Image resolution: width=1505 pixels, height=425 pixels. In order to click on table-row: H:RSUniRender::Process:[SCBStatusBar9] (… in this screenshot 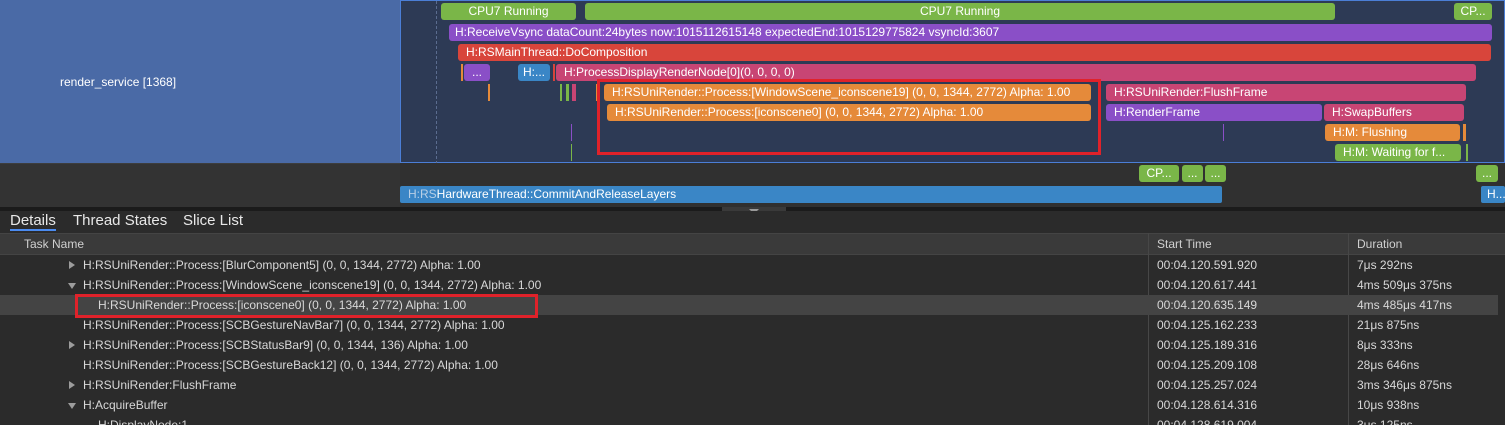, I will do `click(752, 345)`.